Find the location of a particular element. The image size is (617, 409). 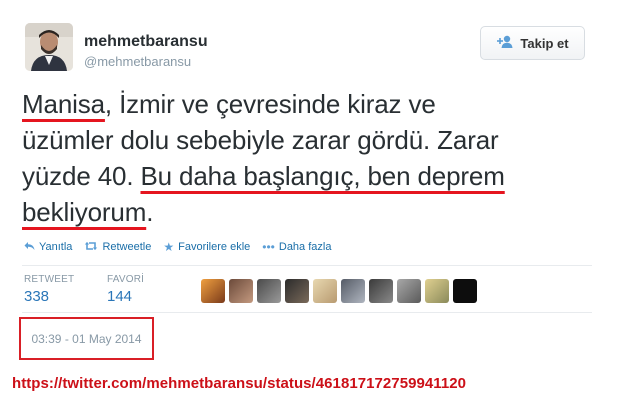

retweet-action: Retweetle is located at coordinates (117, 247).